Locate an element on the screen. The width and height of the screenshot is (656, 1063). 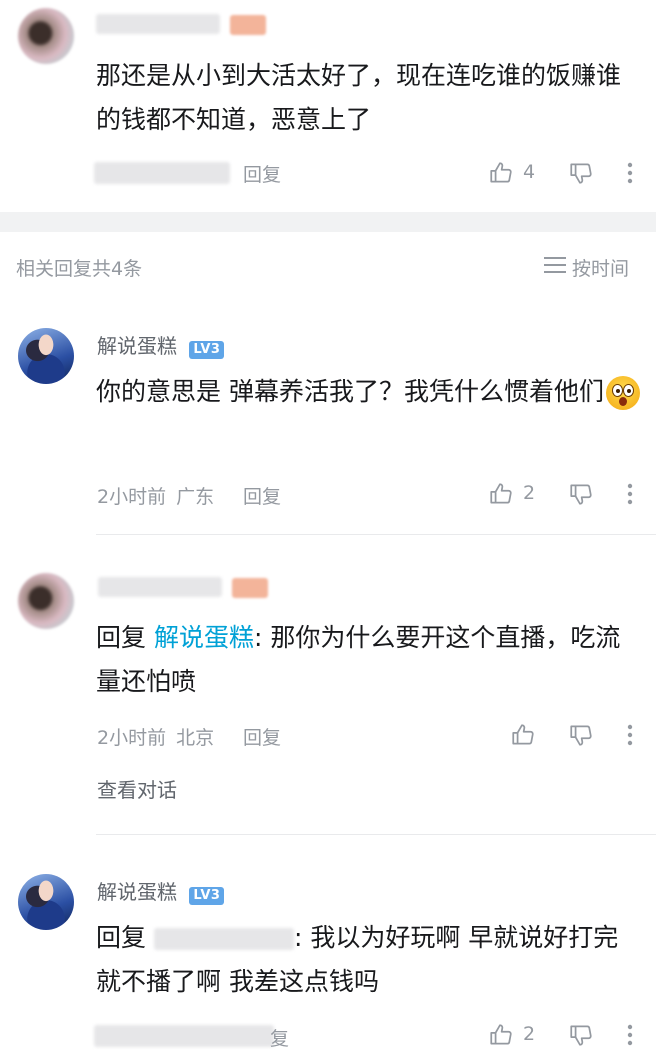
surprised-face-emoji is located at coordinates (622, 393).